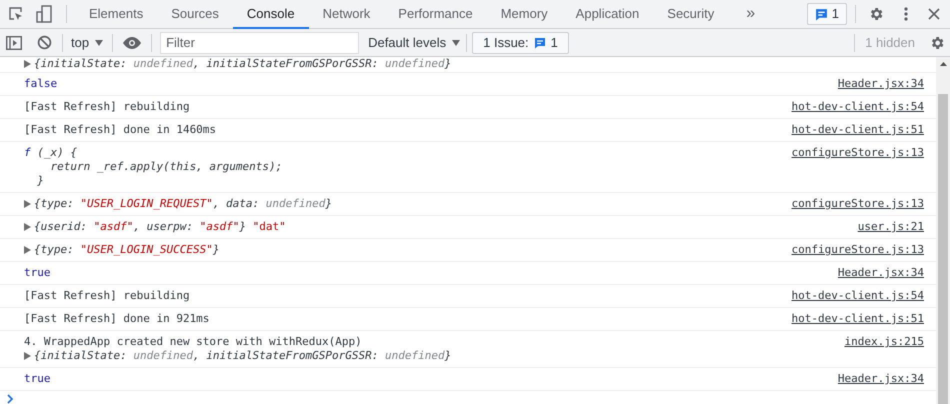 This screenshot has width=950, height=404. What do you see at coordinates (890, 43) in the screenshot?
I see `hidden-count: 1 hidden` at bounding box center [890, 43].